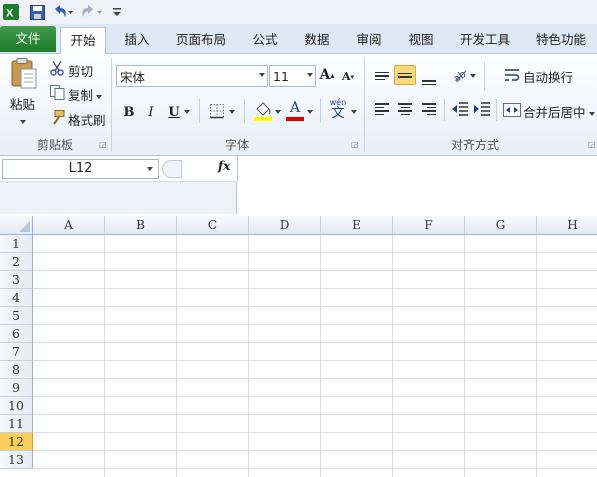 This screenshot has width=597, height=477. Describe the element at coordinates (85, 94) in the screenshot. I see `copy-button: 复制` at that location.